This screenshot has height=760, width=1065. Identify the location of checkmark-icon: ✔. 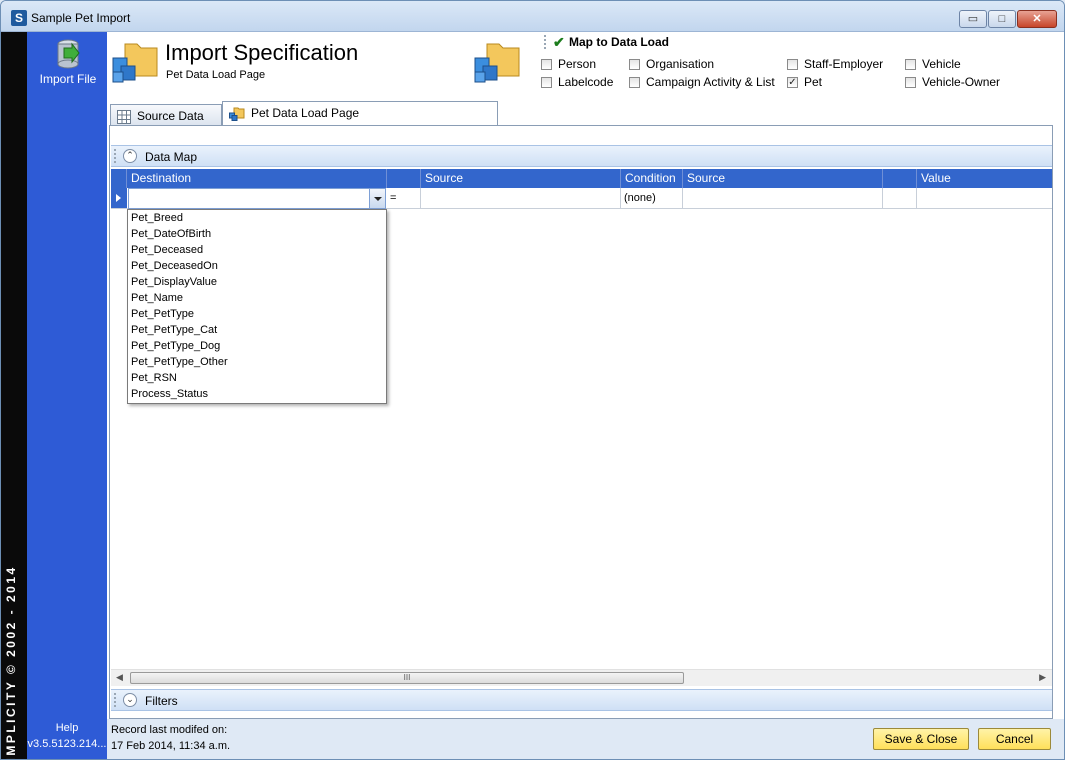
(559, 42).